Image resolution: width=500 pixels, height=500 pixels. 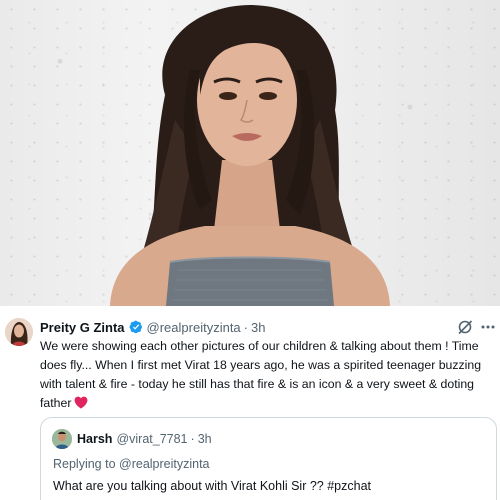 I want to click on author-name: Preity G Zinta, so click(x=82, y=327).